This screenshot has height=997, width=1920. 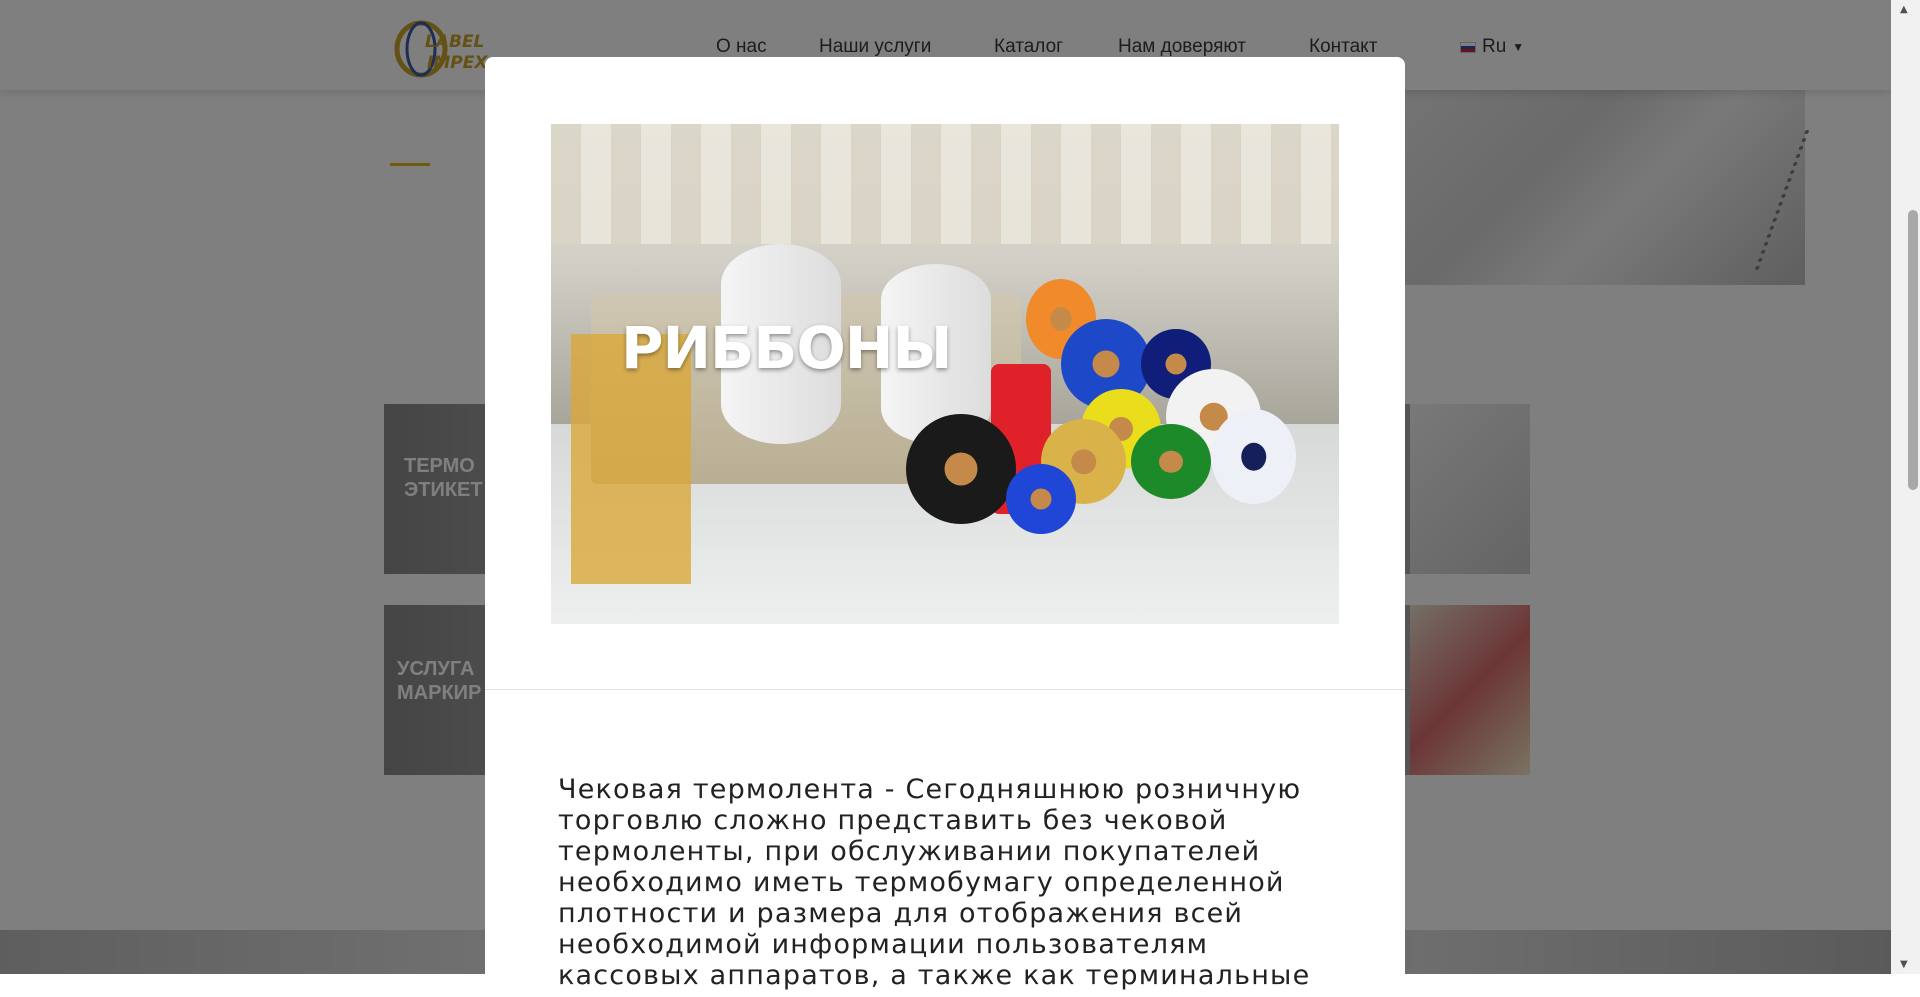 I want to click on modal-divider, so click(x=945, y=689).